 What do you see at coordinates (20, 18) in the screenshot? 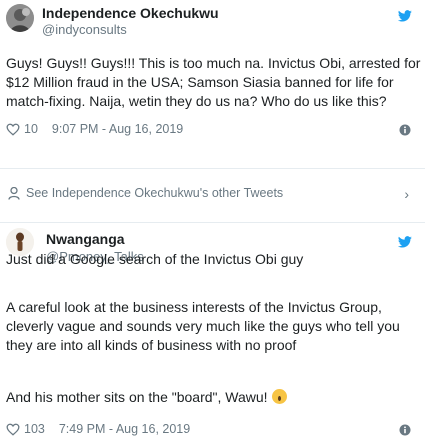
I see `avatar` at bounding box center [20, 18].